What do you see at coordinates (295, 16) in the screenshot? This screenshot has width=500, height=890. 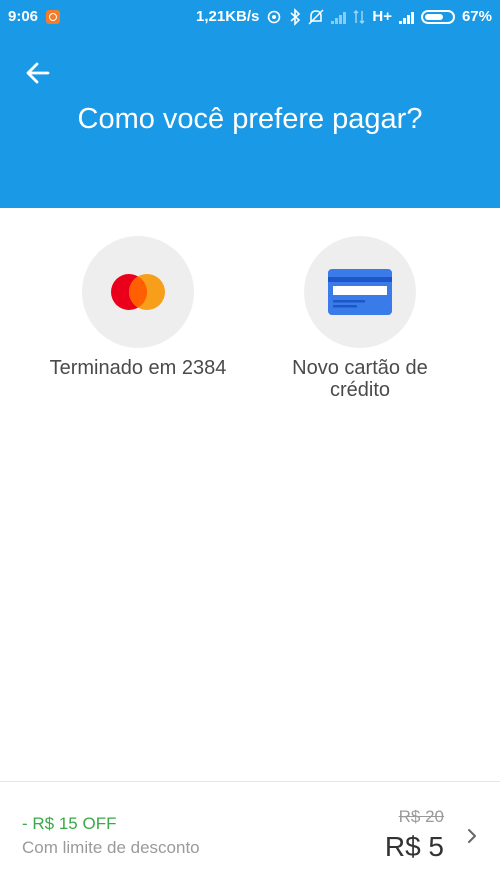 I see `bluetooth-icon` at bounding box center [295, 16].